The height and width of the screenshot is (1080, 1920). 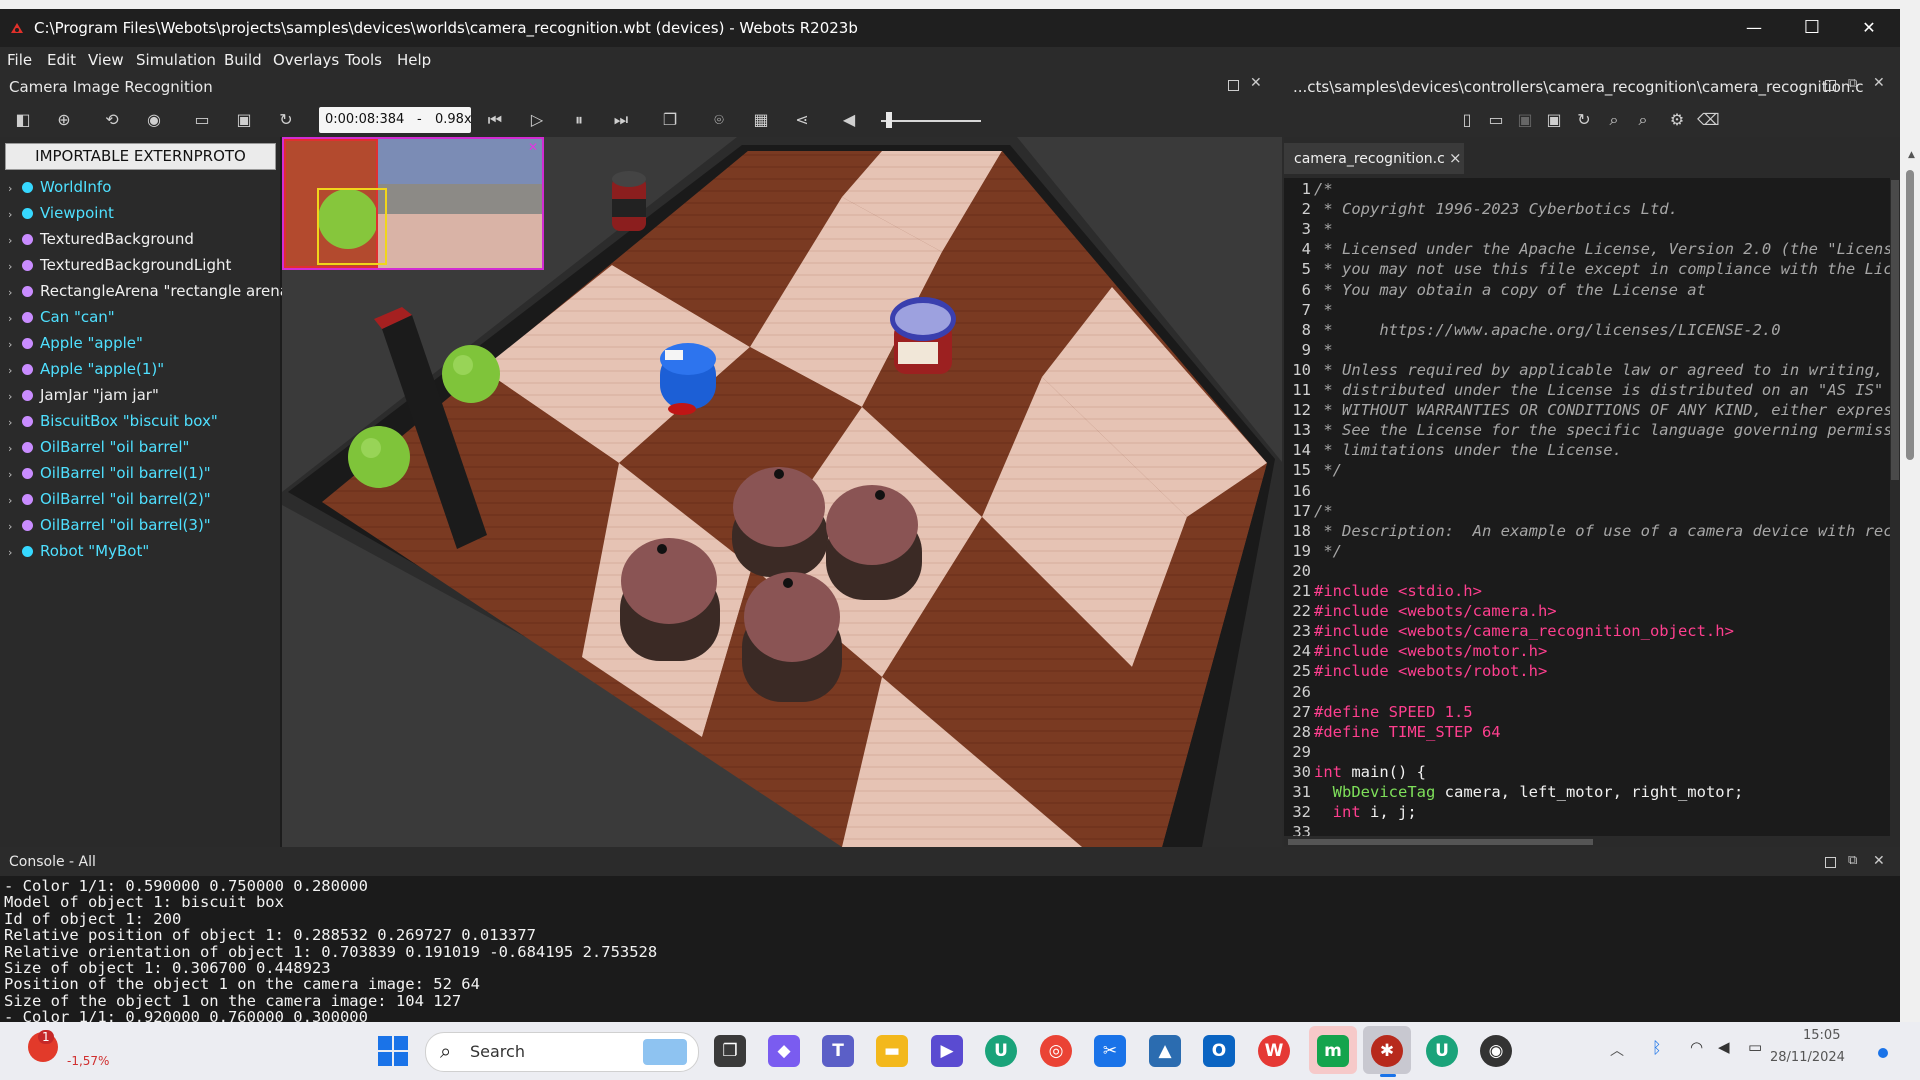 What do you see at coordinates (101, 242) in the screenshot?
I see `scene-tree-item: › TexturedBackground` at bounding box center [101, 242].